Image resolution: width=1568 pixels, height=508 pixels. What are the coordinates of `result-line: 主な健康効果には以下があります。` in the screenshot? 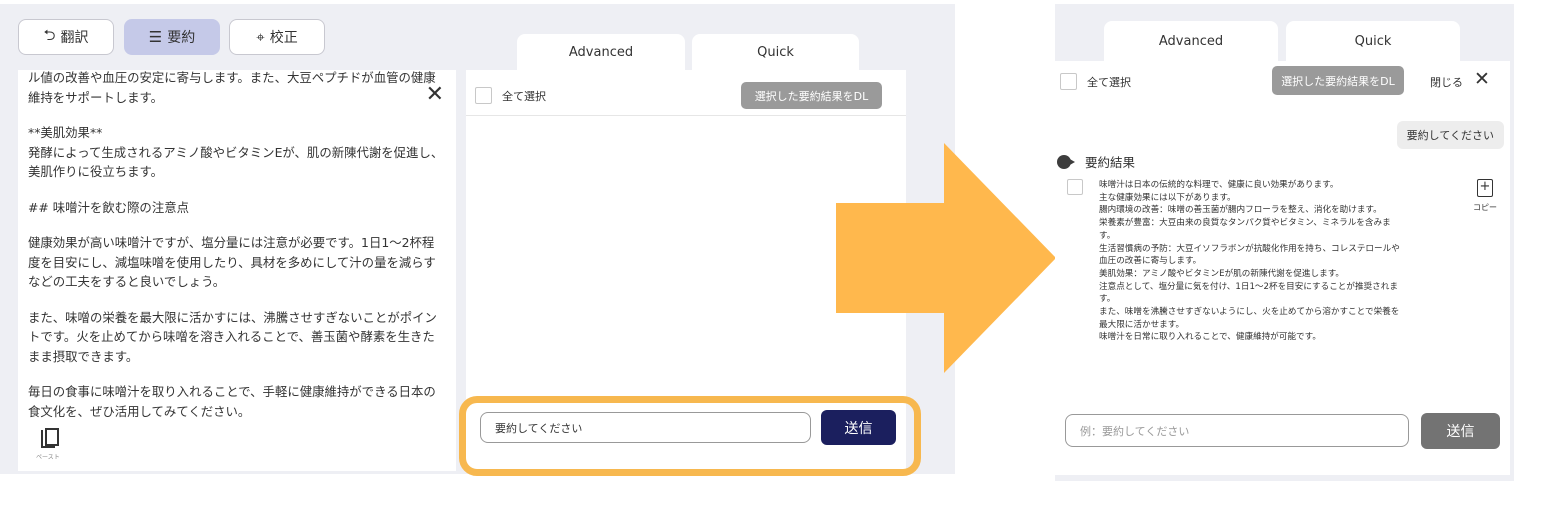 It's located at (1167, 197).